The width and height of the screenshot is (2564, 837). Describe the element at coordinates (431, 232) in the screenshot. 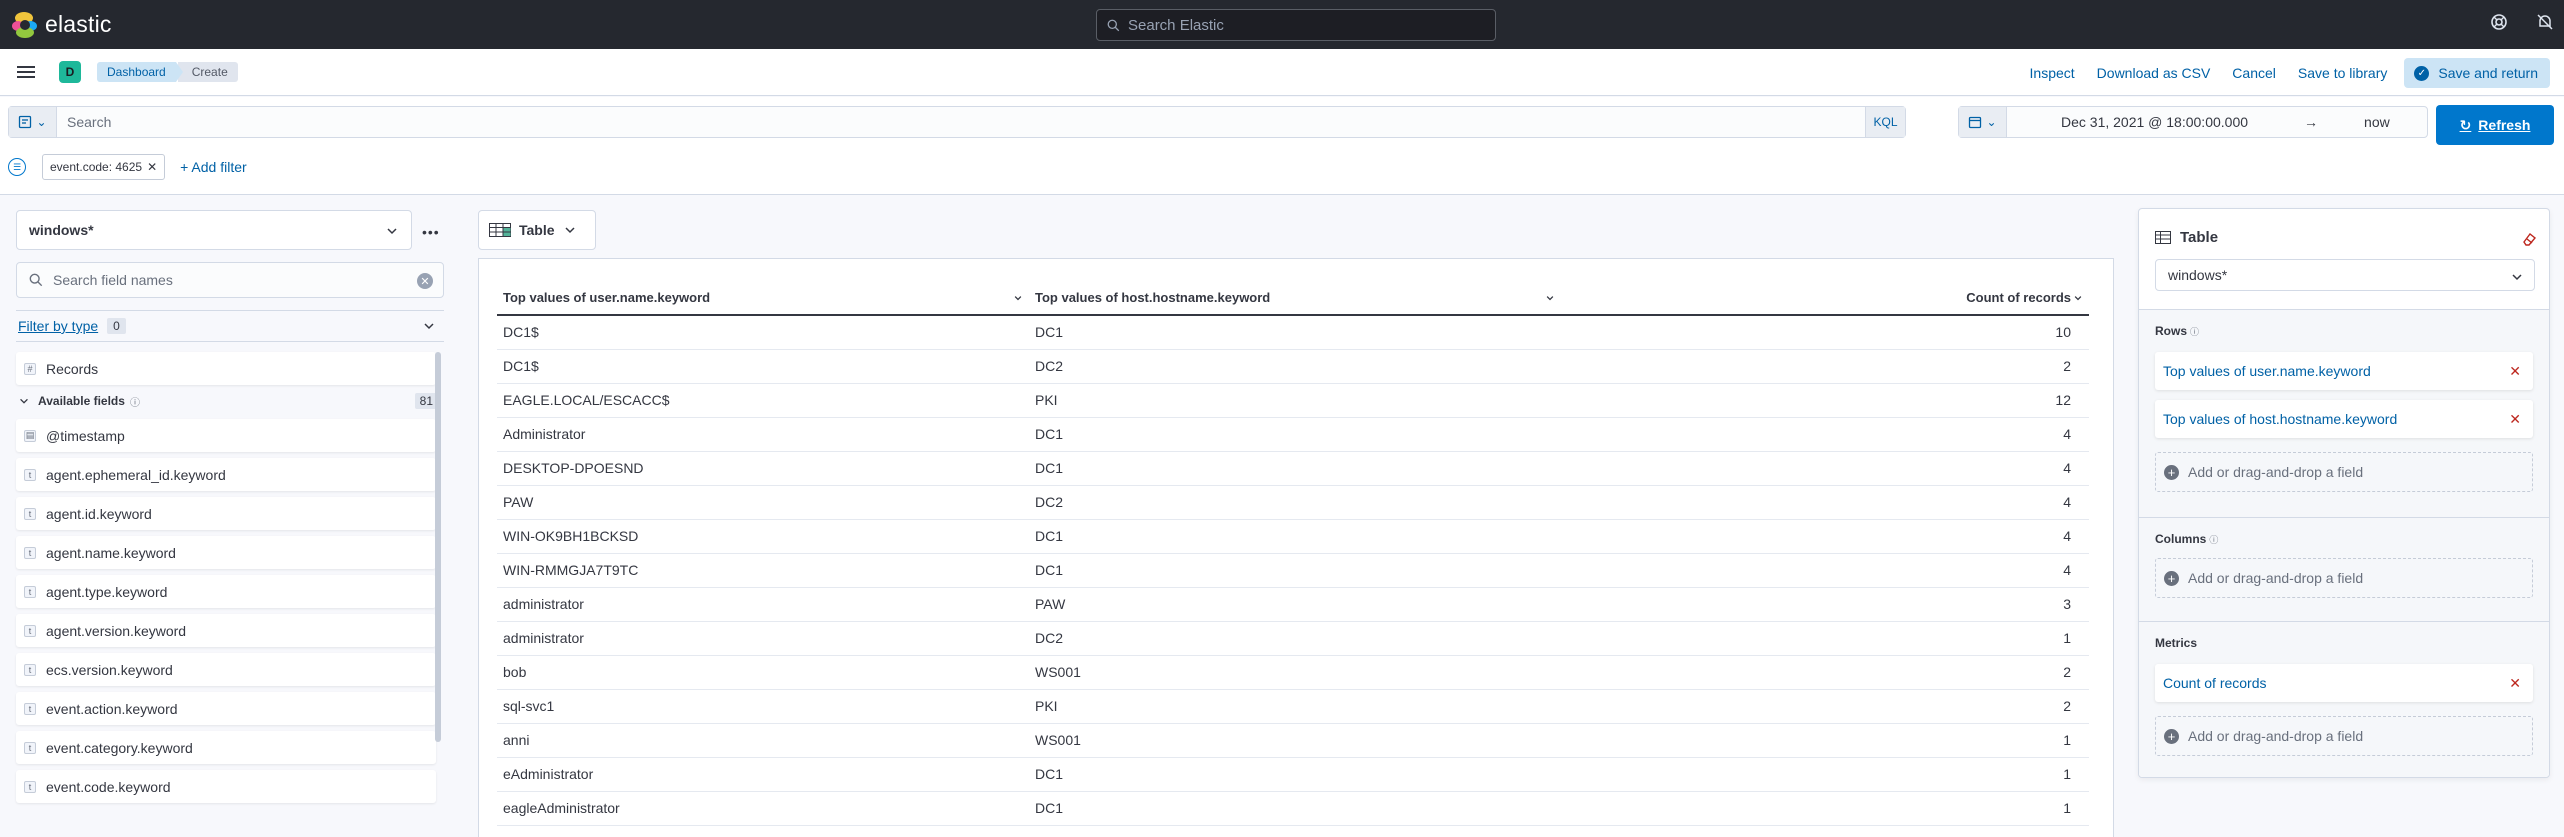

I see `more-options-icon: •••` at that location.